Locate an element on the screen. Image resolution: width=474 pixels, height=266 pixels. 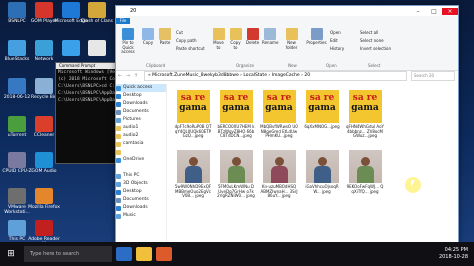
new-folder-button: New folder is located at coordinates (291, 39).